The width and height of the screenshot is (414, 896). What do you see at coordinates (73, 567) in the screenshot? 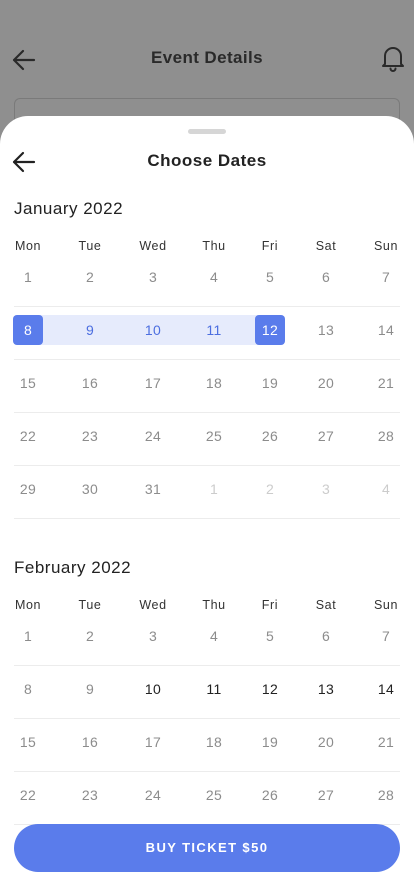
I see `month-title: February 2022` at bounding box center [73, 567].